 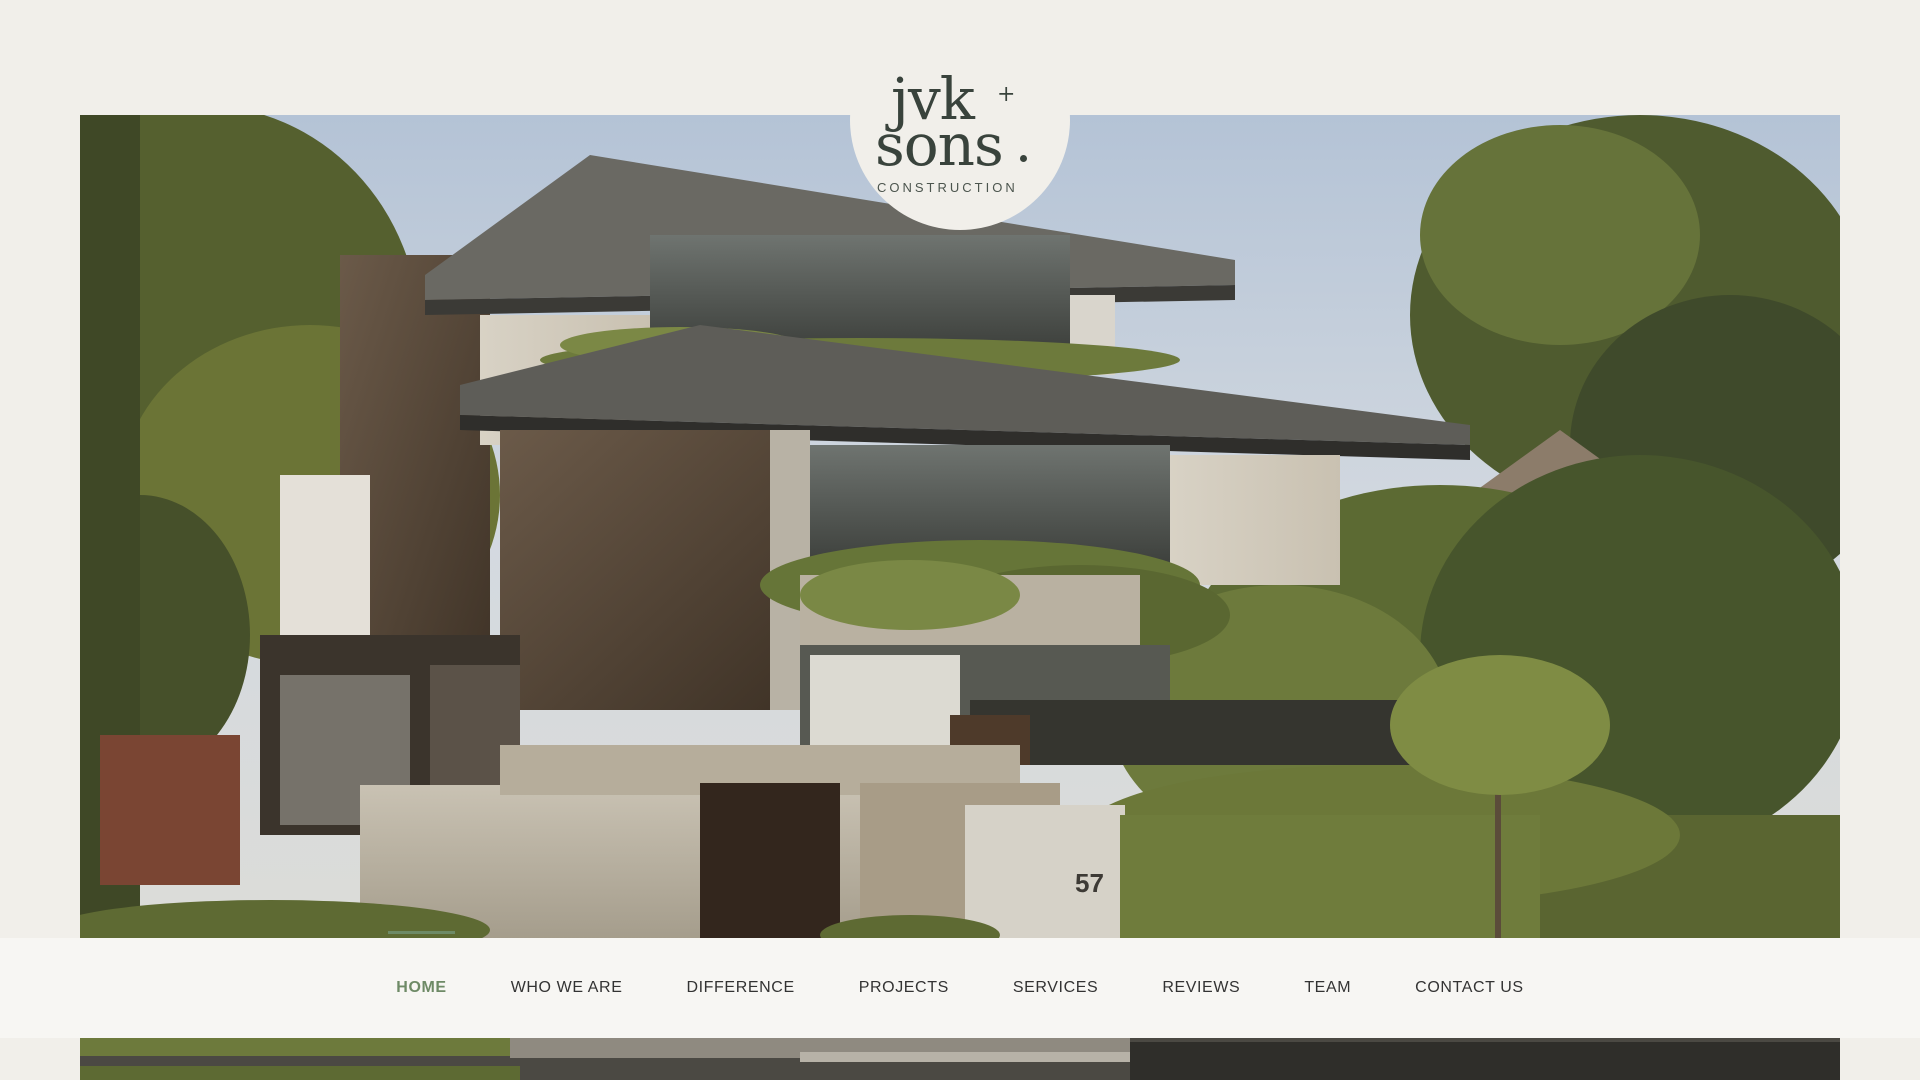 What do you see at coordinates (1089, 883) in the screenshot?
I see `house-number: 57` at bounding box center [1089, 883].